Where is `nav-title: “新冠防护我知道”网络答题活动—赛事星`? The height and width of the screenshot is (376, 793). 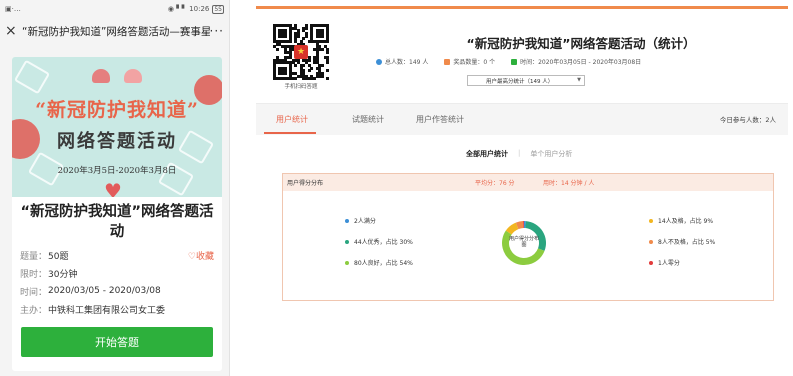
nav-title: “新冠防护我知道”网络答题活动—赛事星 is located at coordinates (116, 31).